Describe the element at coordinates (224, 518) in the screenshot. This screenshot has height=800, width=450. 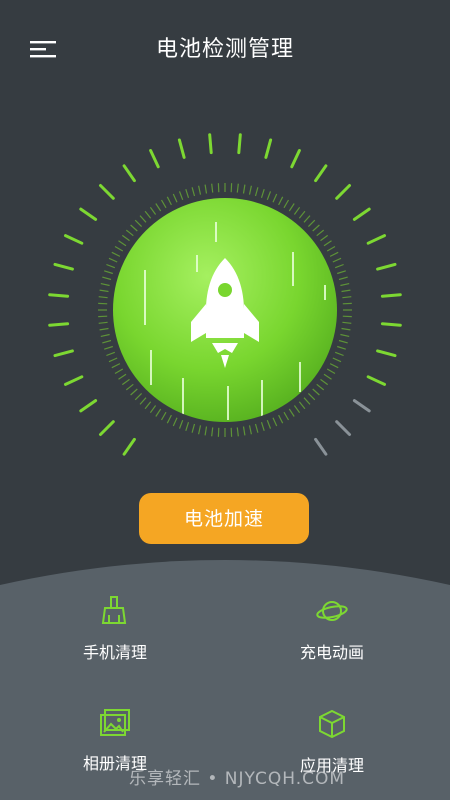
I see `battery-boost-button: 电池加速` at that location.